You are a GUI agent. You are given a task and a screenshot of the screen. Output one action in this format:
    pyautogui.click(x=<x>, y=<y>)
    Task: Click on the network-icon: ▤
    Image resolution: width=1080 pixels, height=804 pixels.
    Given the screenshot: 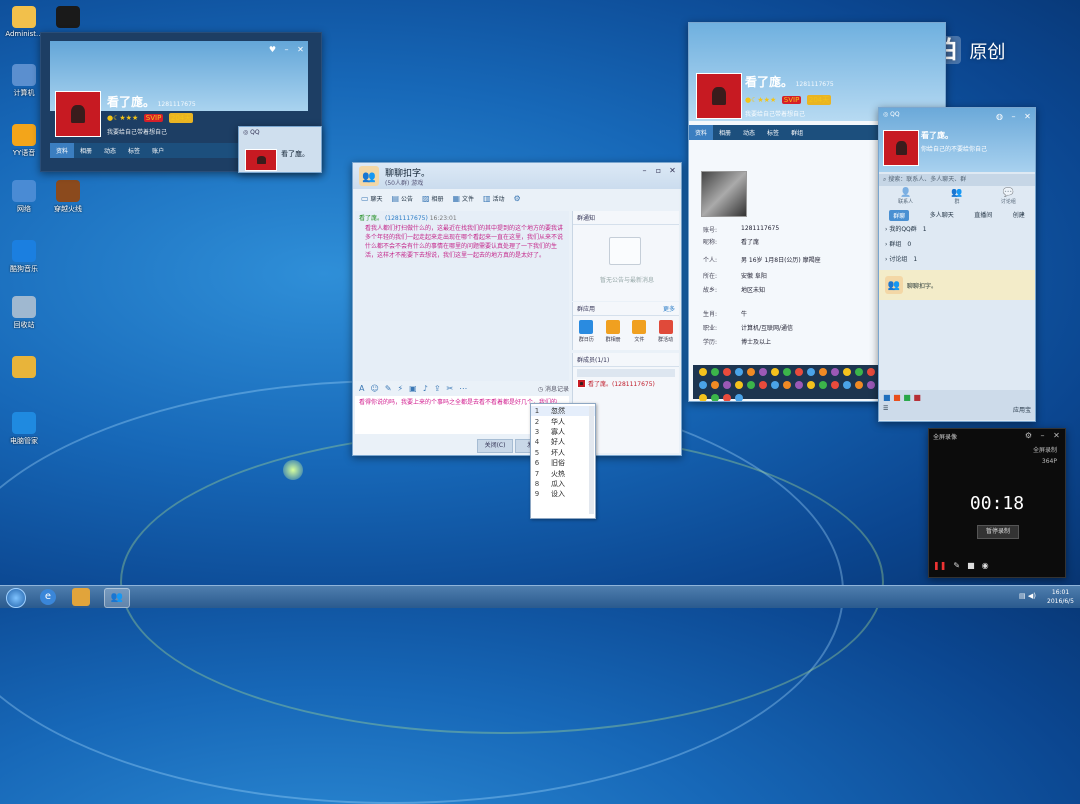 What is the action you would take?
    pyautogui.click(x=1022, y=596)
    